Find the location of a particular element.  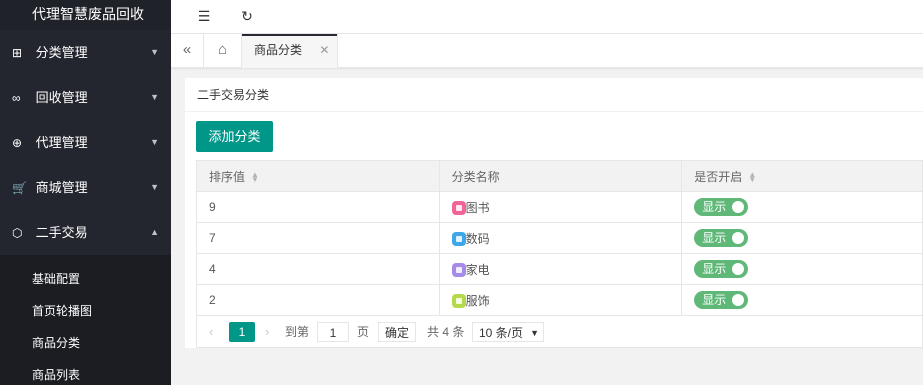

column-header-name: 分类名称 is located at coordinates (560, 176).